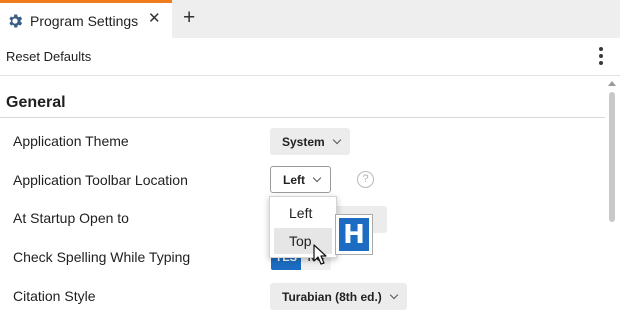 This screenshot has width=620, height=318. What do you see at coordinates (16, 20) in the screenshot?
I see `gear-icon` at bounding box center [16, 20].